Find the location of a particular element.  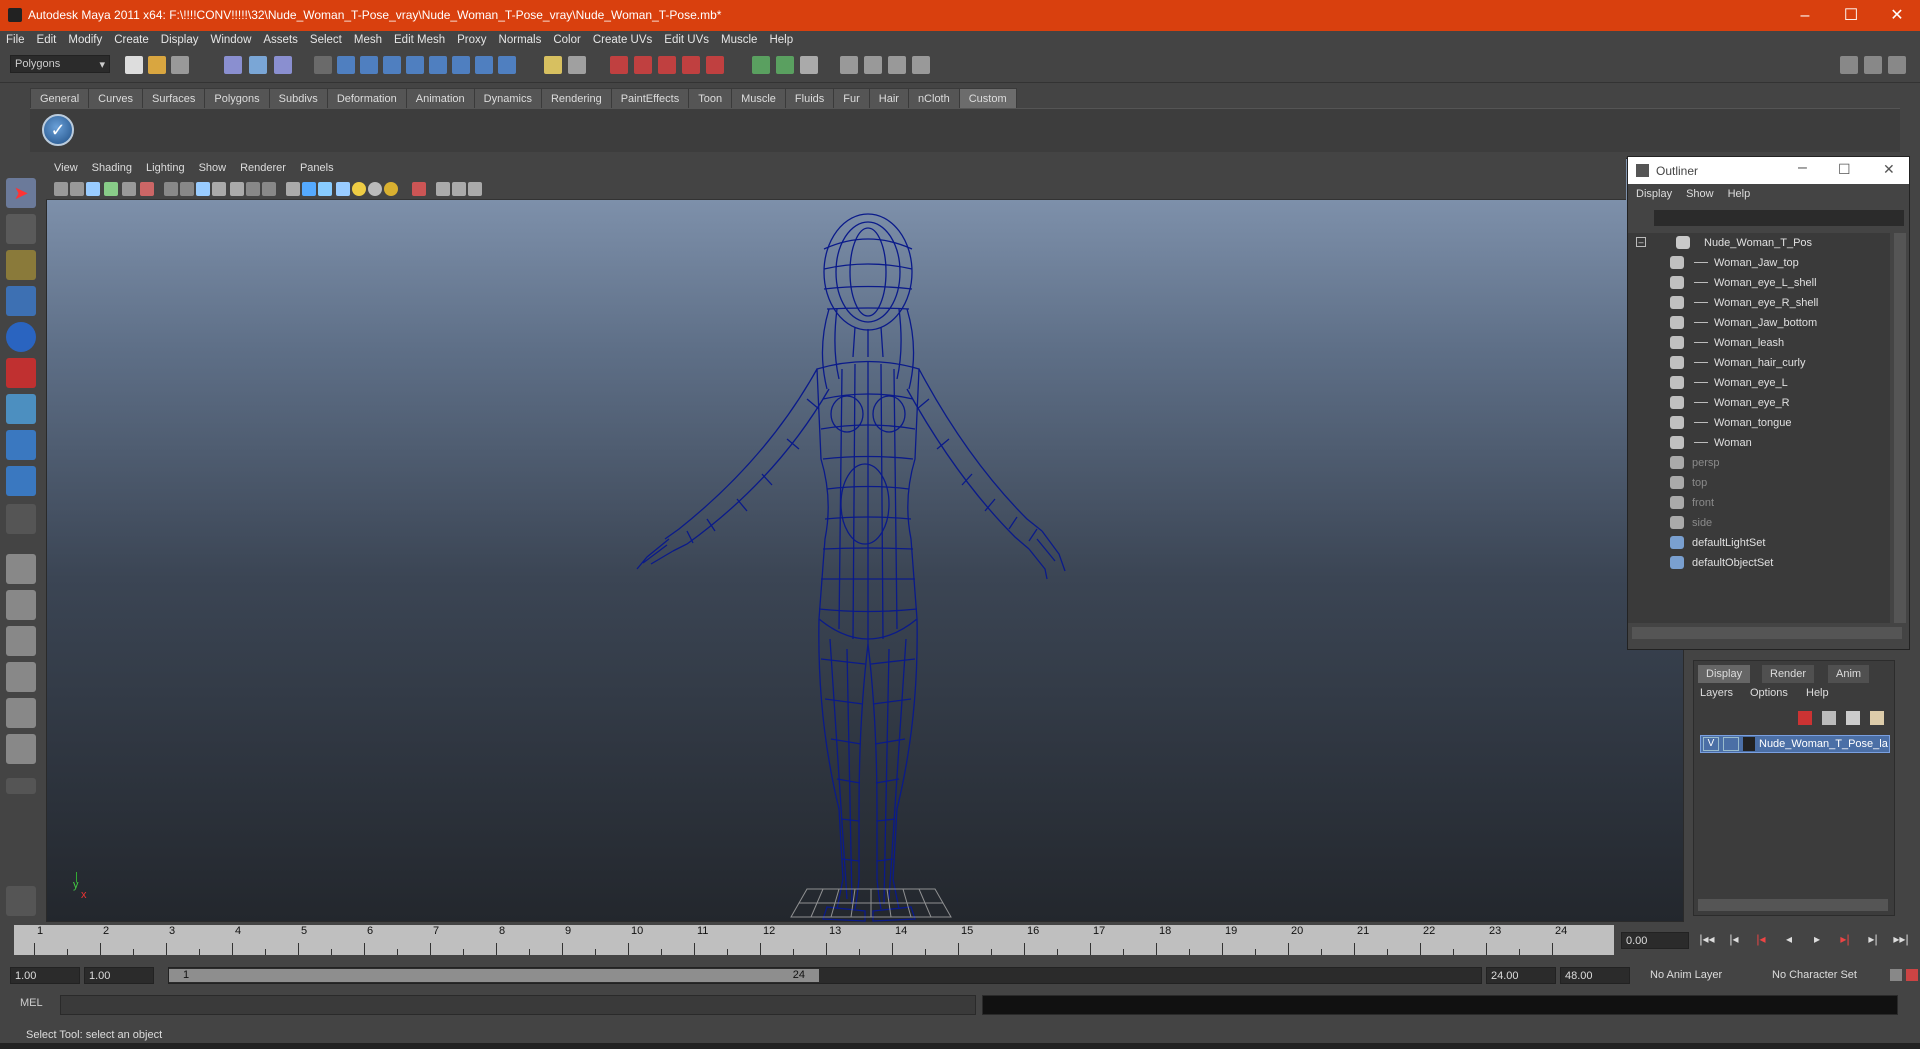

layer-color-swatch is located at coordinates (1749, 744).